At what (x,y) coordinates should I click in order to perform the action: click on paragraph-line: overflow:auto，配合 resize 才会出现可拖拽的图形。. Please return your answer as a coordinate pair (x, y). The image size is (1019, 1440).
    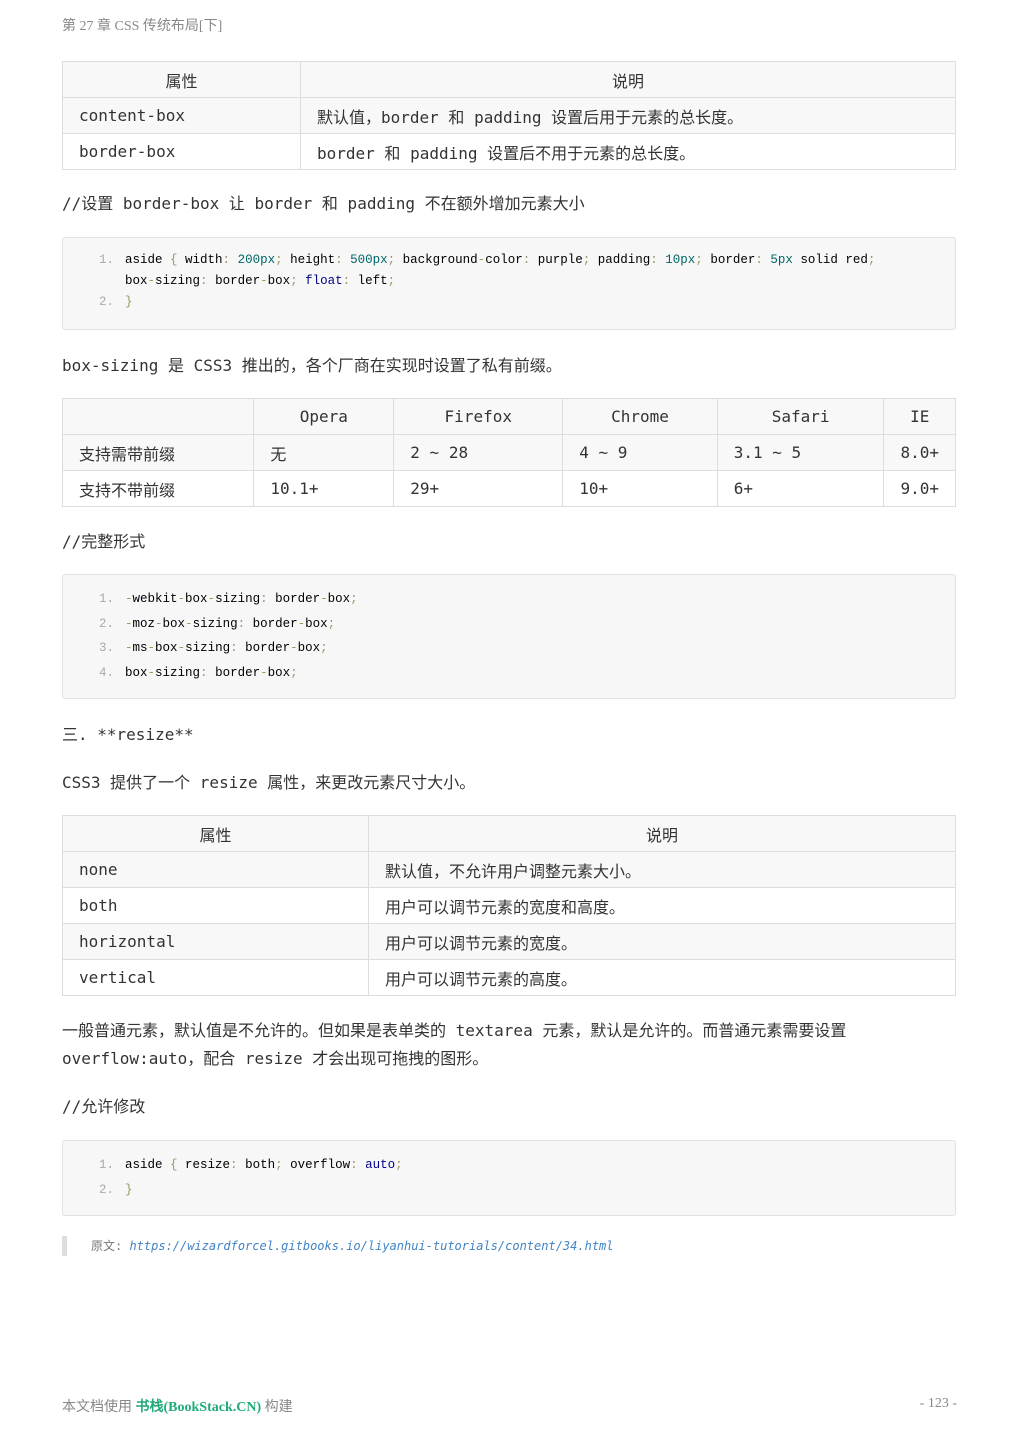
    Looking at the image, I should click on (275, 1058).